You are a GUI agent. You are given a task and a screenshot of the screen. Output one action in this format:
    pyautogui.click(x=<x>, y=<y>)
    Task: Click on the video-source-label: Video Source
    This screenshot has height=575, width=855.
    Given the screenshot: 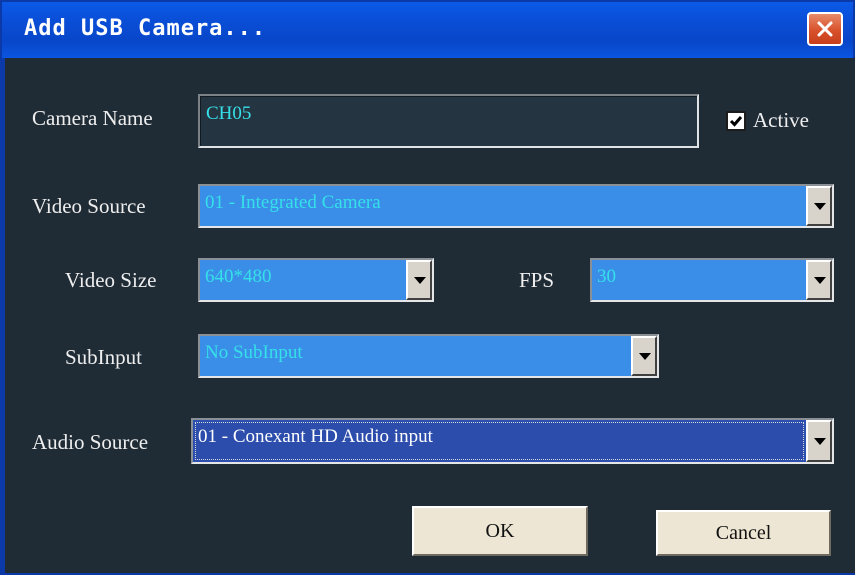 What is the action you would take?
    pyautogui.click(x=89, y=206)
    